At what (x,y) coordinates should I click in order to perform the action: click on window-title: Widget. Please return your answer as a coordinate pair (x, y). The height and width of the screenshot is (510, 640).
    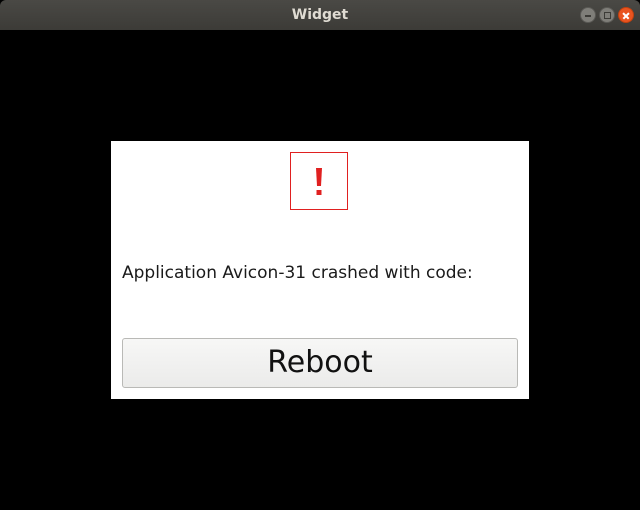
    Looking at the image, I should click on (320, 15).